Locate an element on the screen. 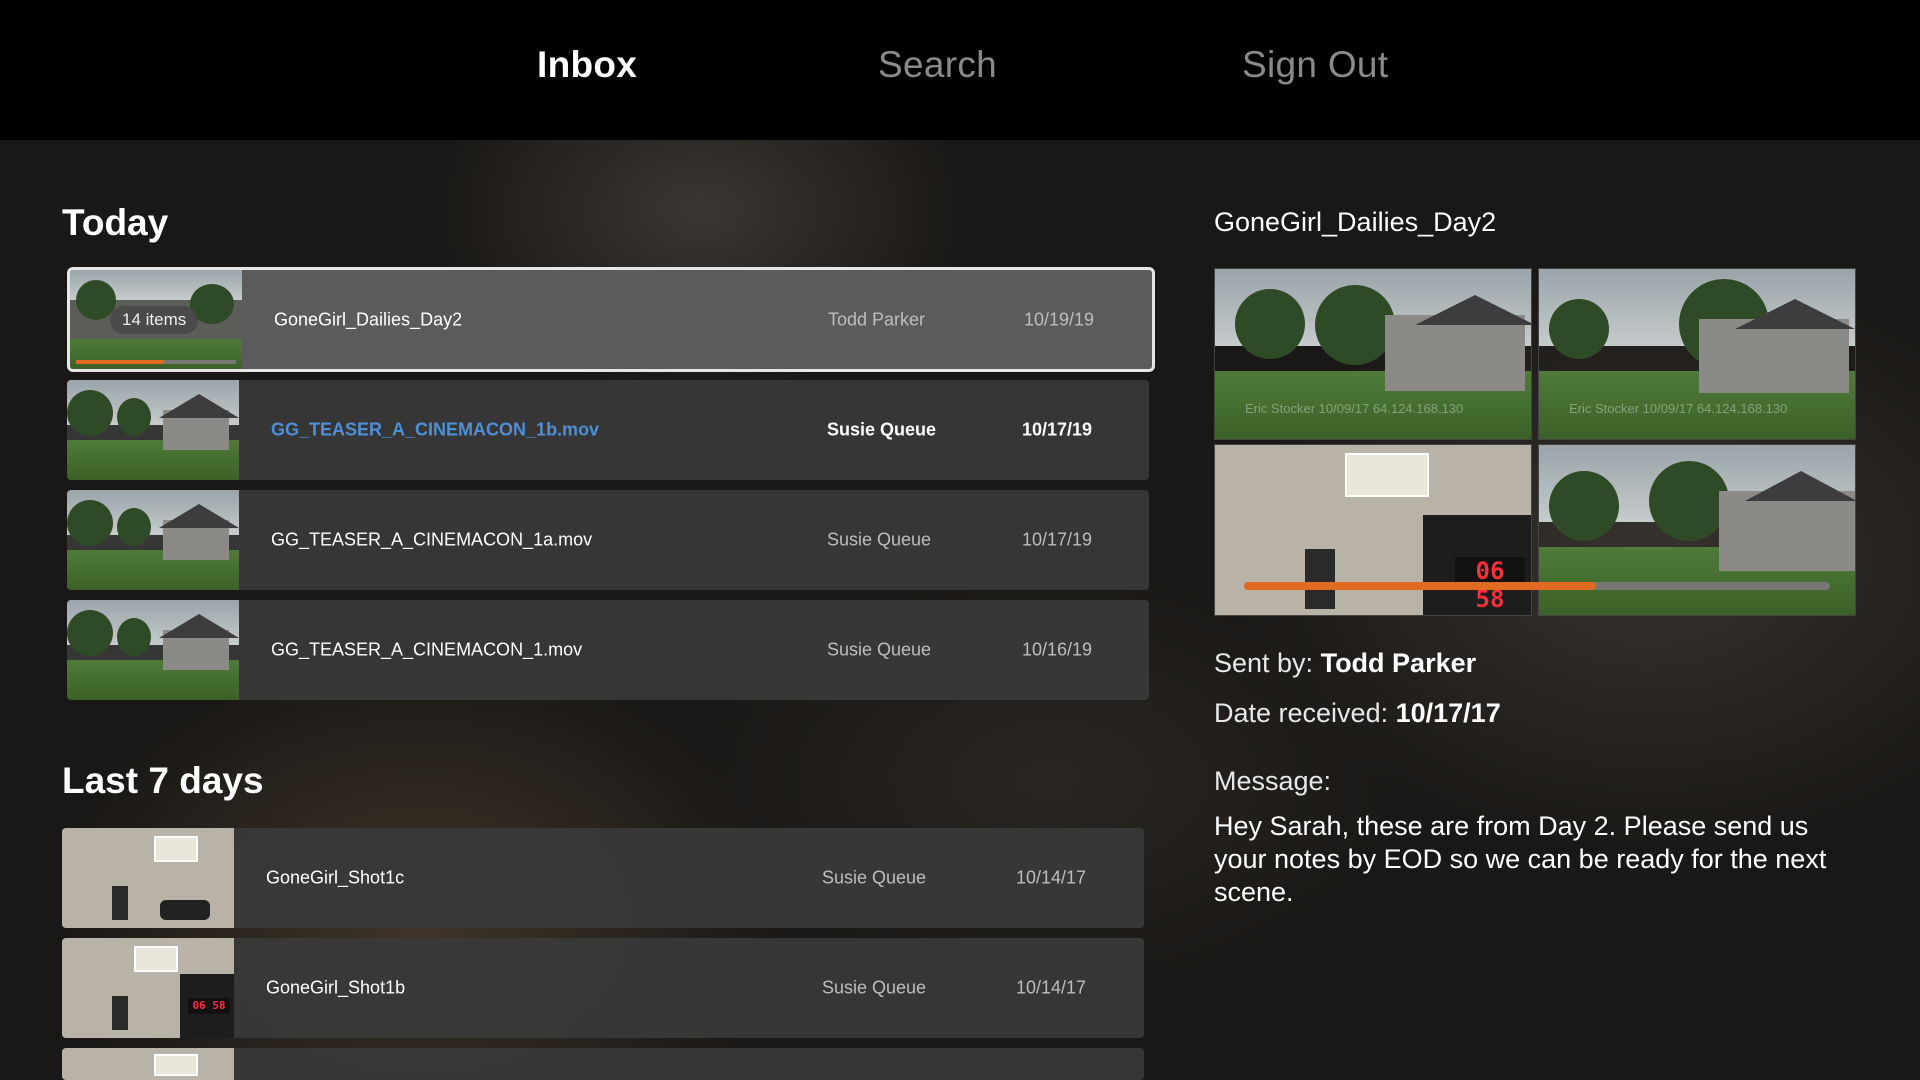  nav-search: Search is located at coordinates (937, 65).